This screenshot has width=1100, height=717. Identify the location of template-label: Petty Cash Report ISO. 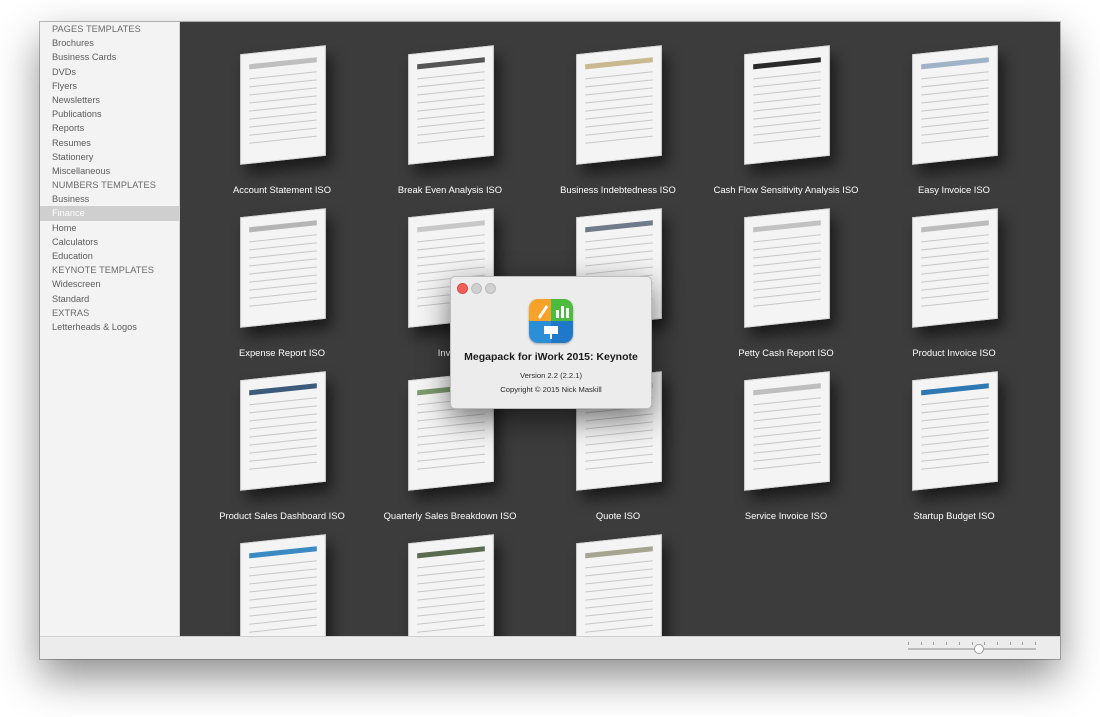
(786, 352).